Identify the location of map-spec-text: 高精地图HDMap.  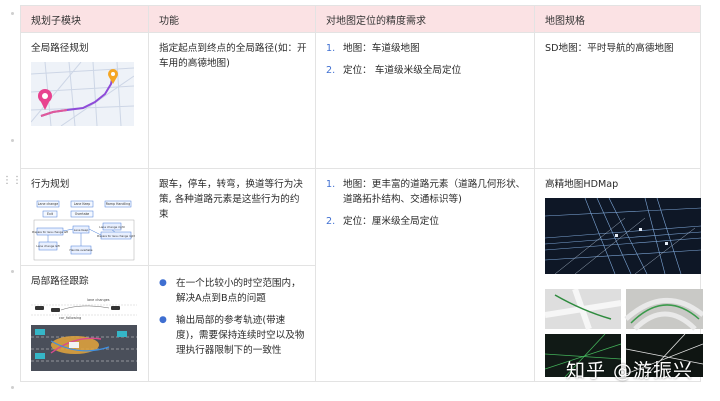
(582, 184).